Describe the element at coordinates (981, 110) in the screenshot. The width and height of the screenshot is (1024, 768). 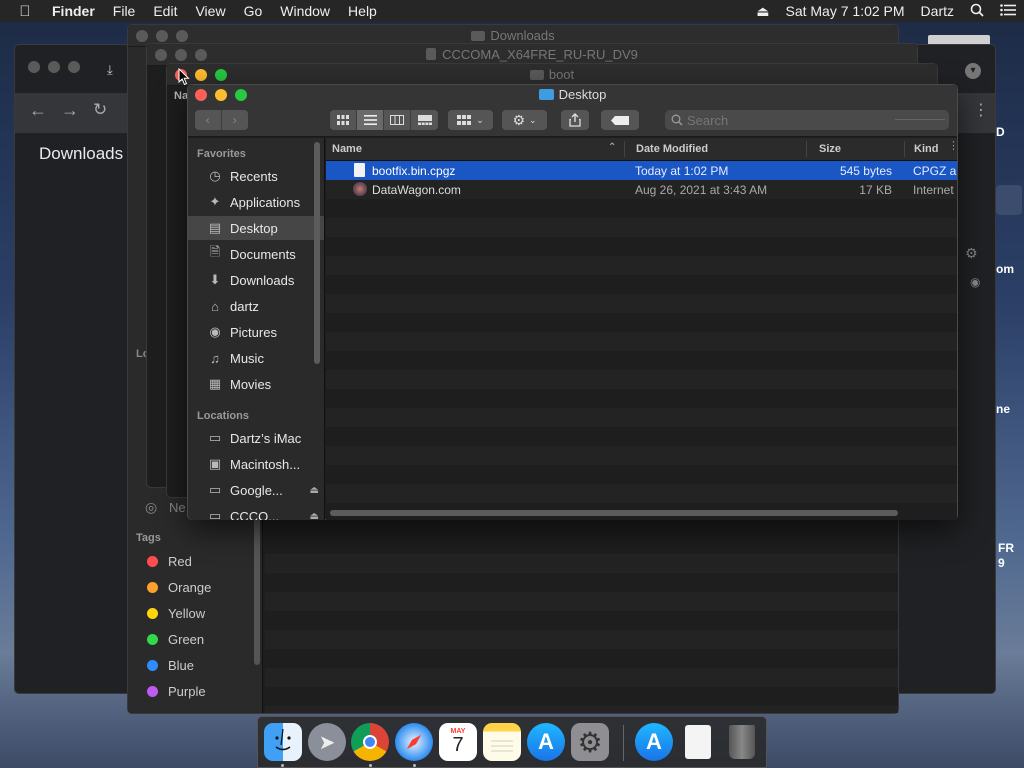
I see `chrome-menu-icon: ⋮` at that location.